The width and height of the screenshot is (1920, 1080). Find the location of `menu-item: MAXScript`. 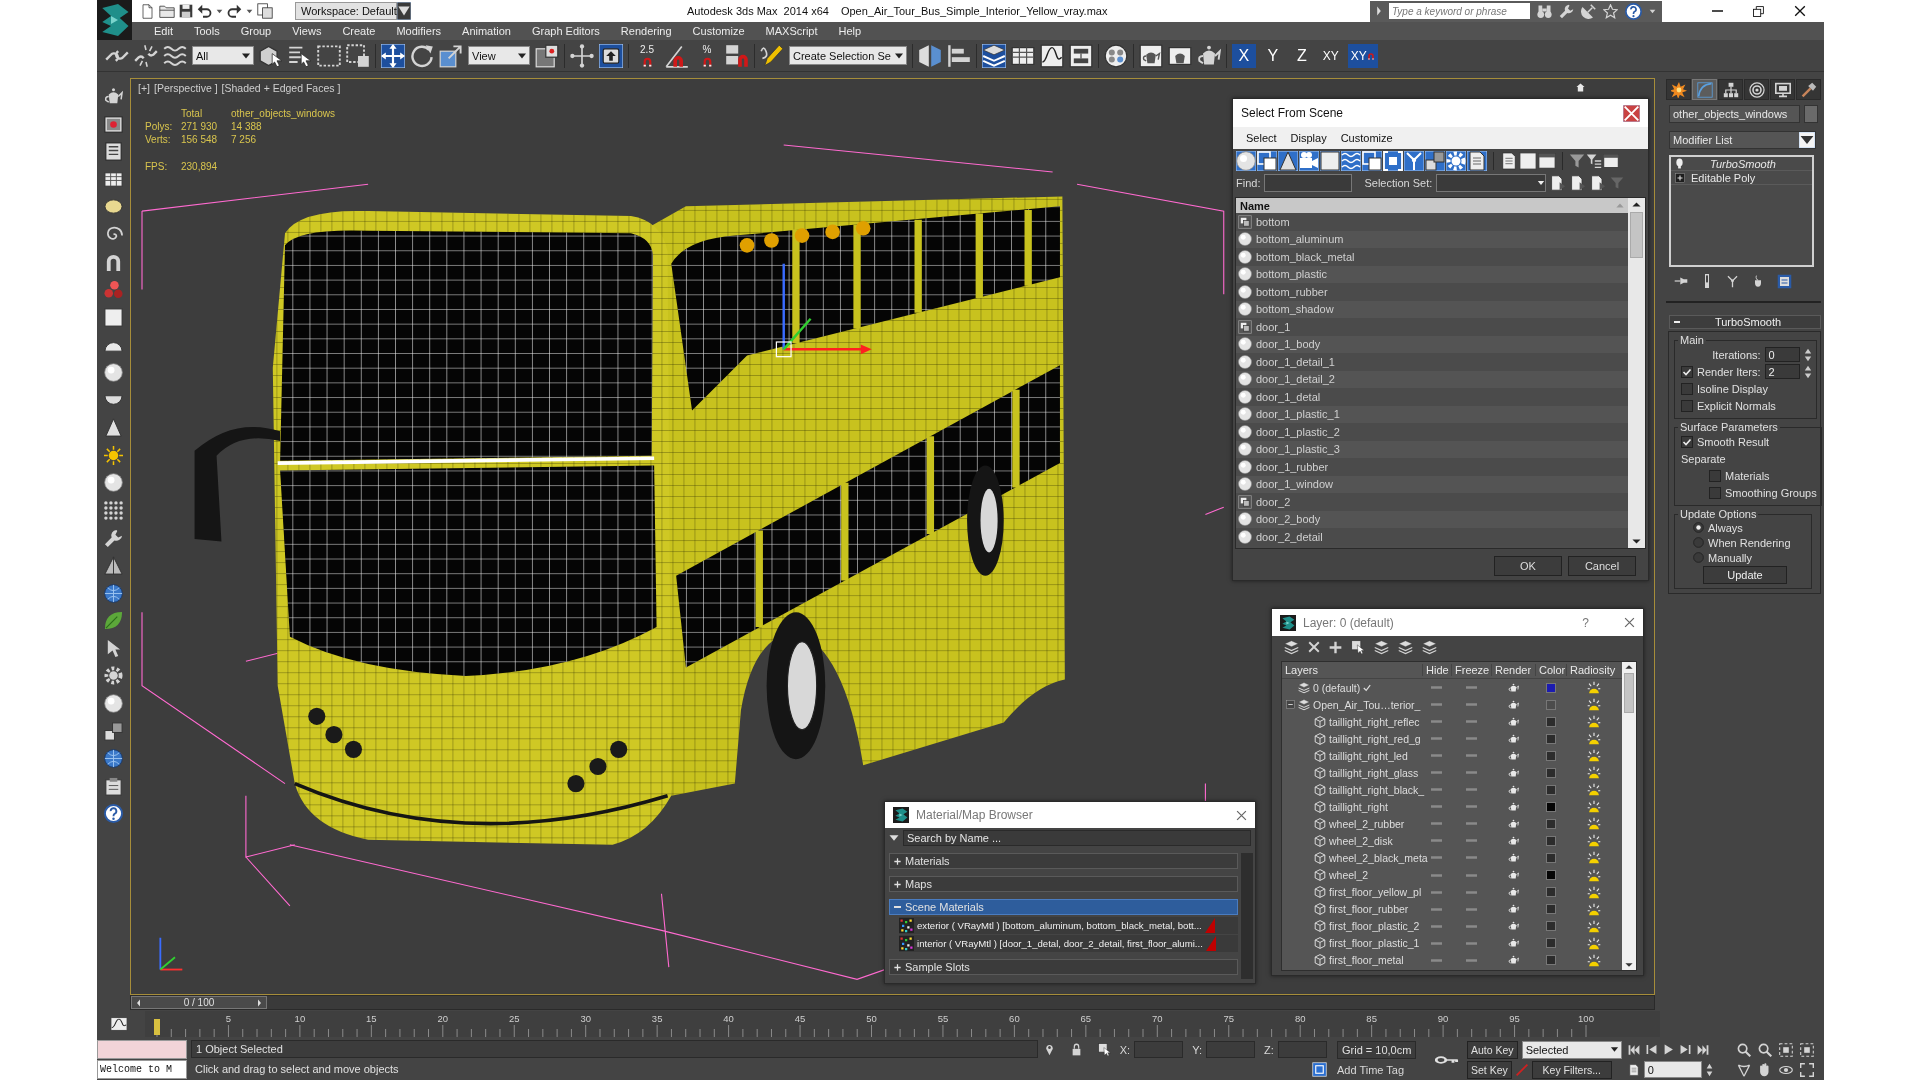

menu-item: MAXScript is located at coordinates (791, 31).